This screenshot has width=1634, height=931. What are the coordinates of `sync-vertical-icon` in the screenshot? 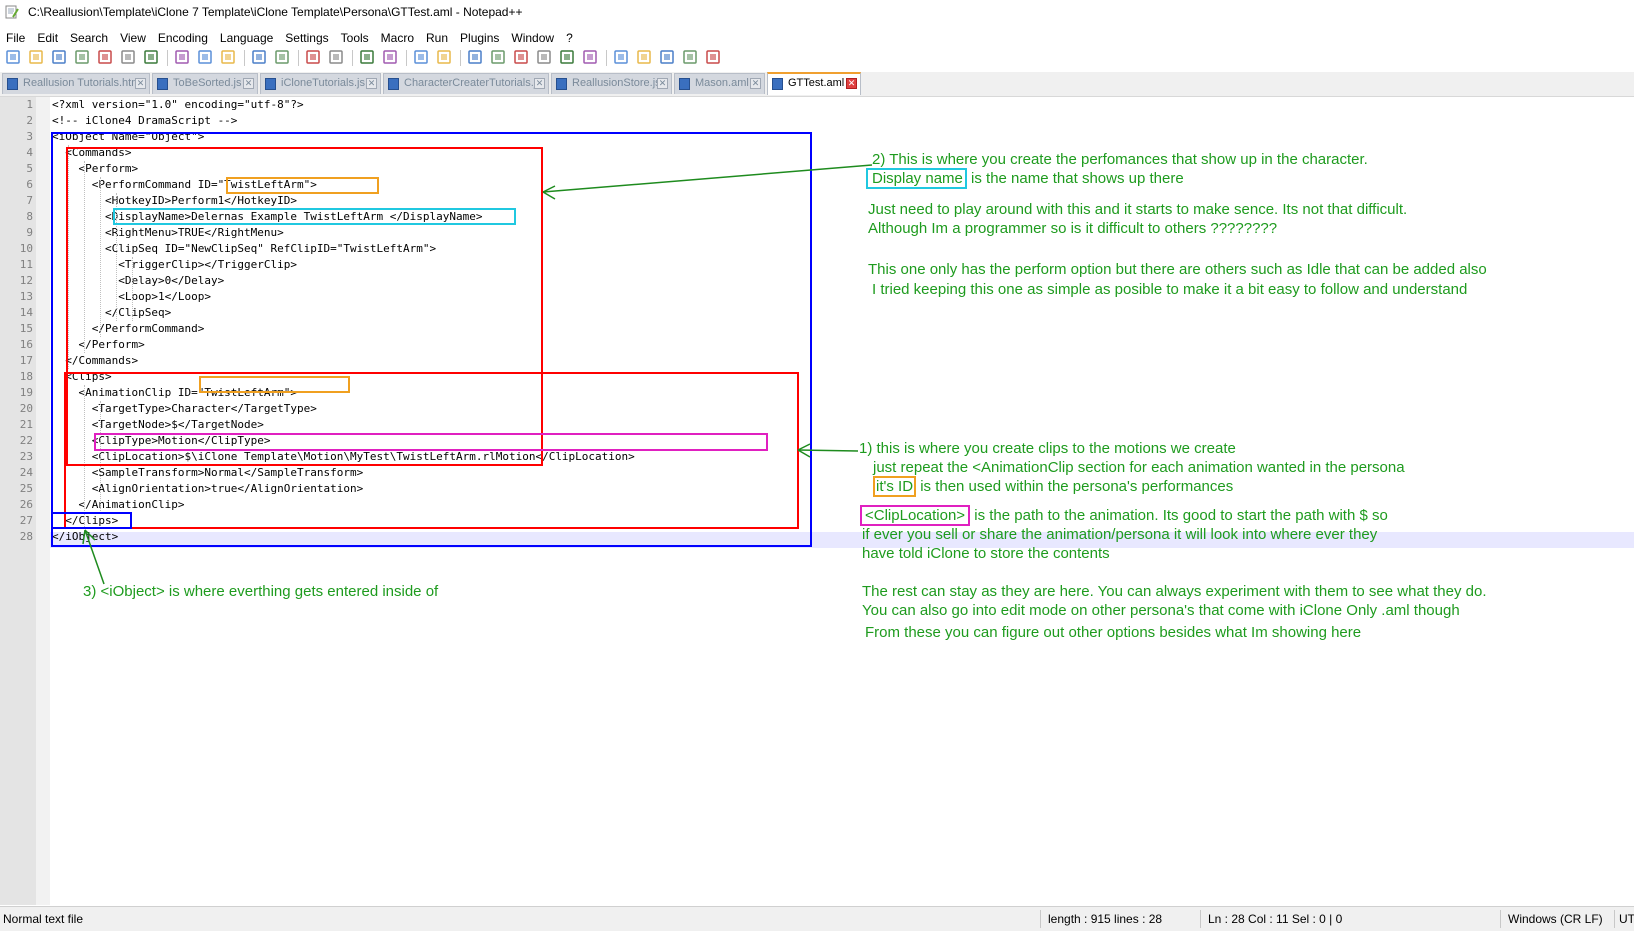 It's located at (421, 57).